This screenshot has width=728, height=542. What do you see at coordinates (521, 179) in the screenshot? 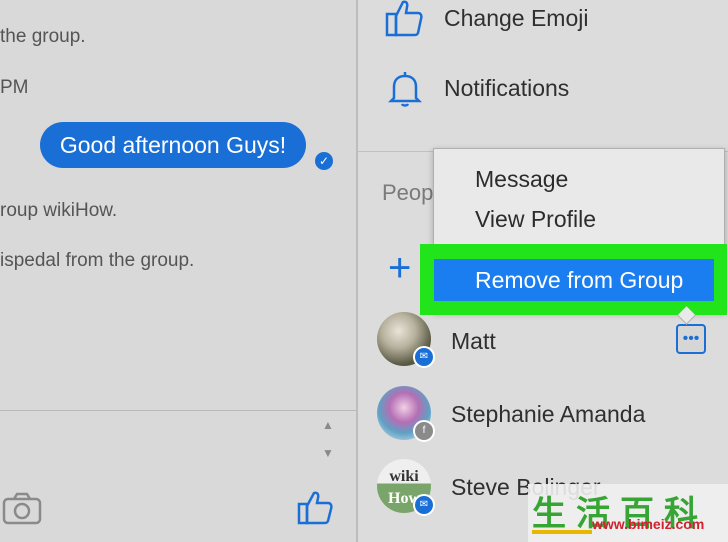
I see `menu-item-message: Message` at bounding box center [521, 179].